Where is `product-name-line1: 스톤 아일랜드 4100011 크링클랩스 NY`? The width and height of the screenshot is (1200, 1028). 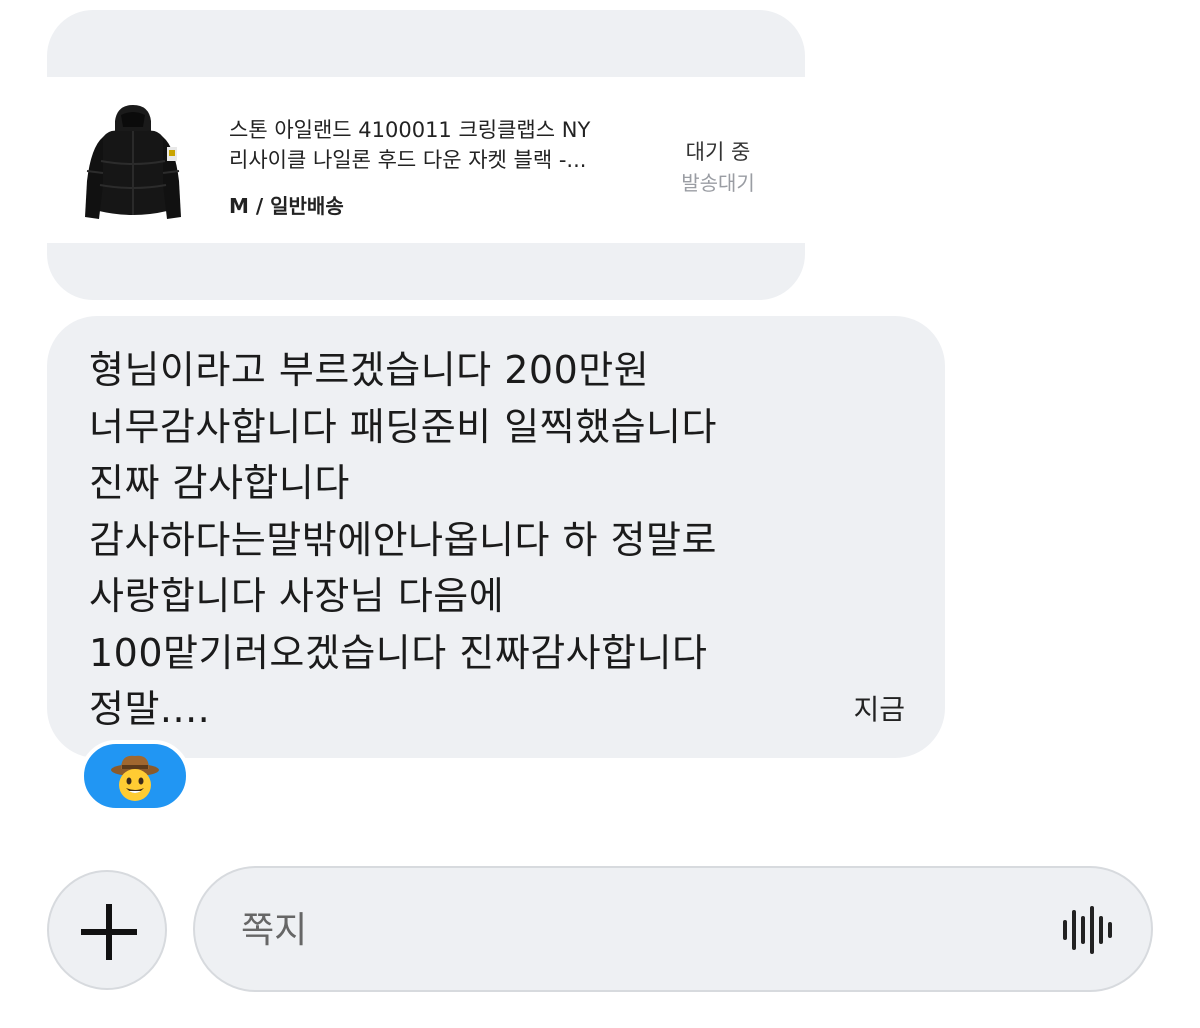
product-name-line1: 스톤 아일랜드 4100011 크링클랩스 NY is located at coordinates (410, 130).